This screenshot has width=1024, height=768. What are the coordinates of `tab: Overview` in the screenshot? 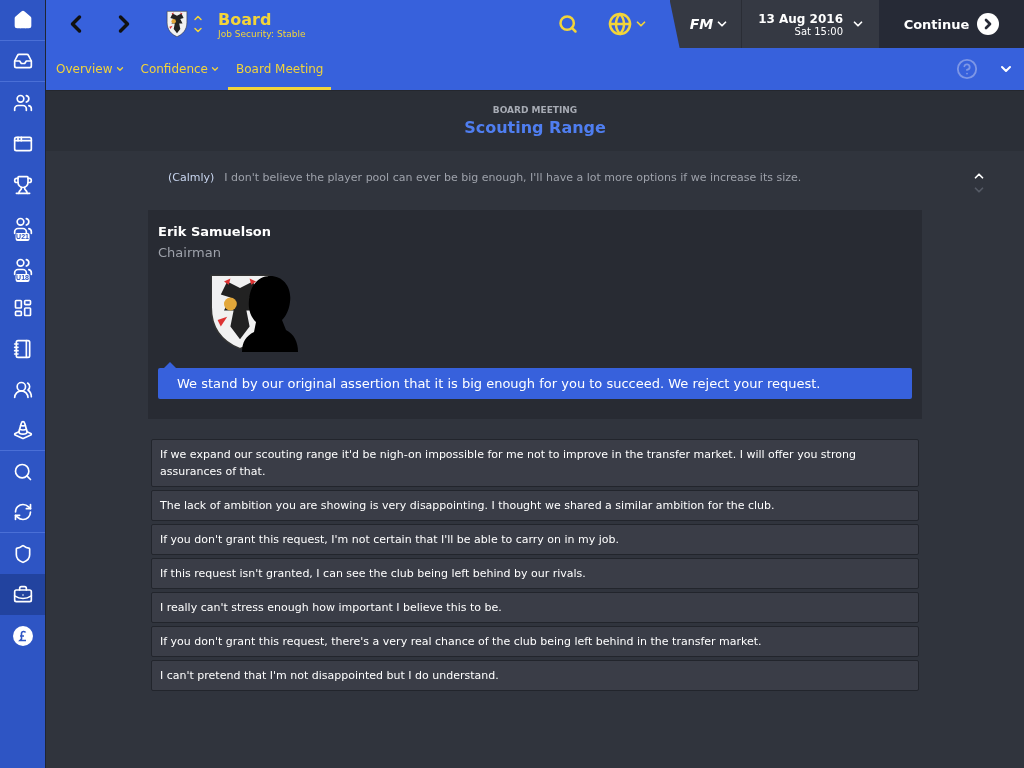 It's located at (90, 69).